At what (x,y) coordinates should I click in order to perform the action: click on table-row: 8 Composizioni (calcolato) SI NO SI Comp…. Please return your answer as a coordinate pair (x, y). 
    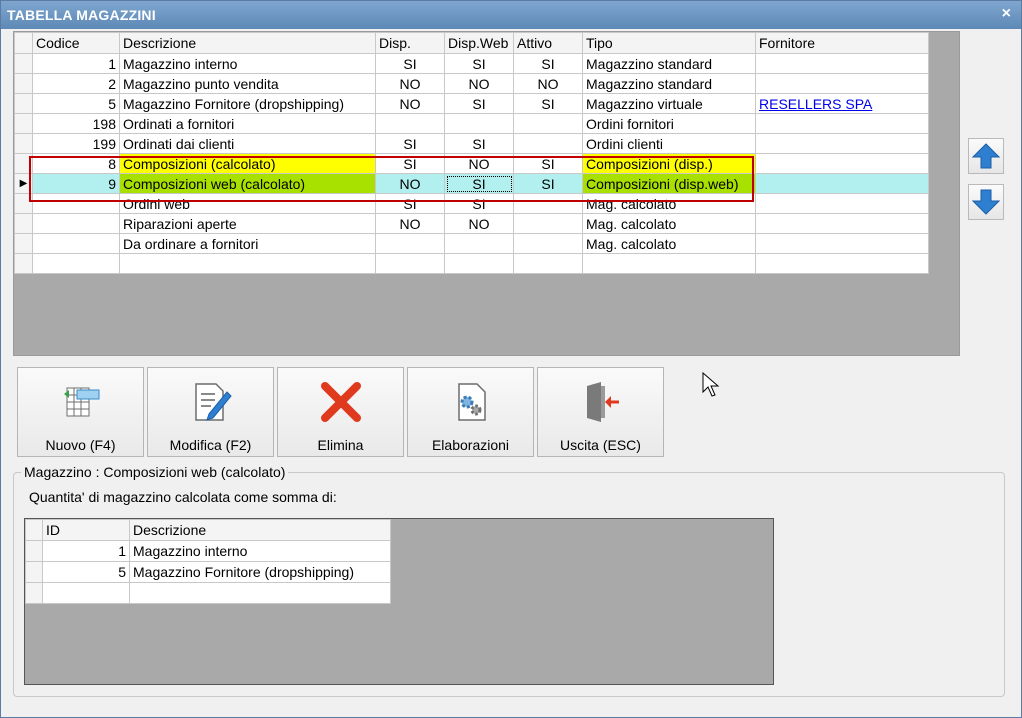
    Looking at the image, I should click on (471, 163).